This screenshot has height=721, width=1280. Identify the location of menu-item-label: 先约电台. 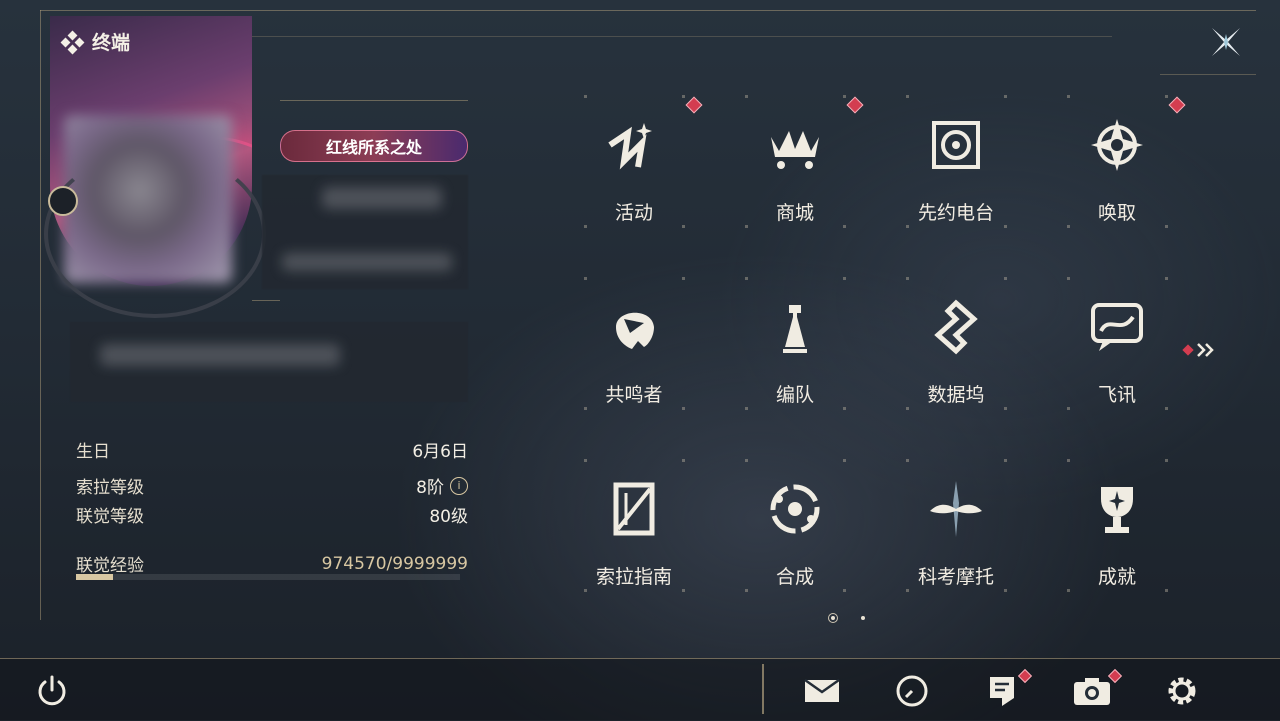
(955, 213).